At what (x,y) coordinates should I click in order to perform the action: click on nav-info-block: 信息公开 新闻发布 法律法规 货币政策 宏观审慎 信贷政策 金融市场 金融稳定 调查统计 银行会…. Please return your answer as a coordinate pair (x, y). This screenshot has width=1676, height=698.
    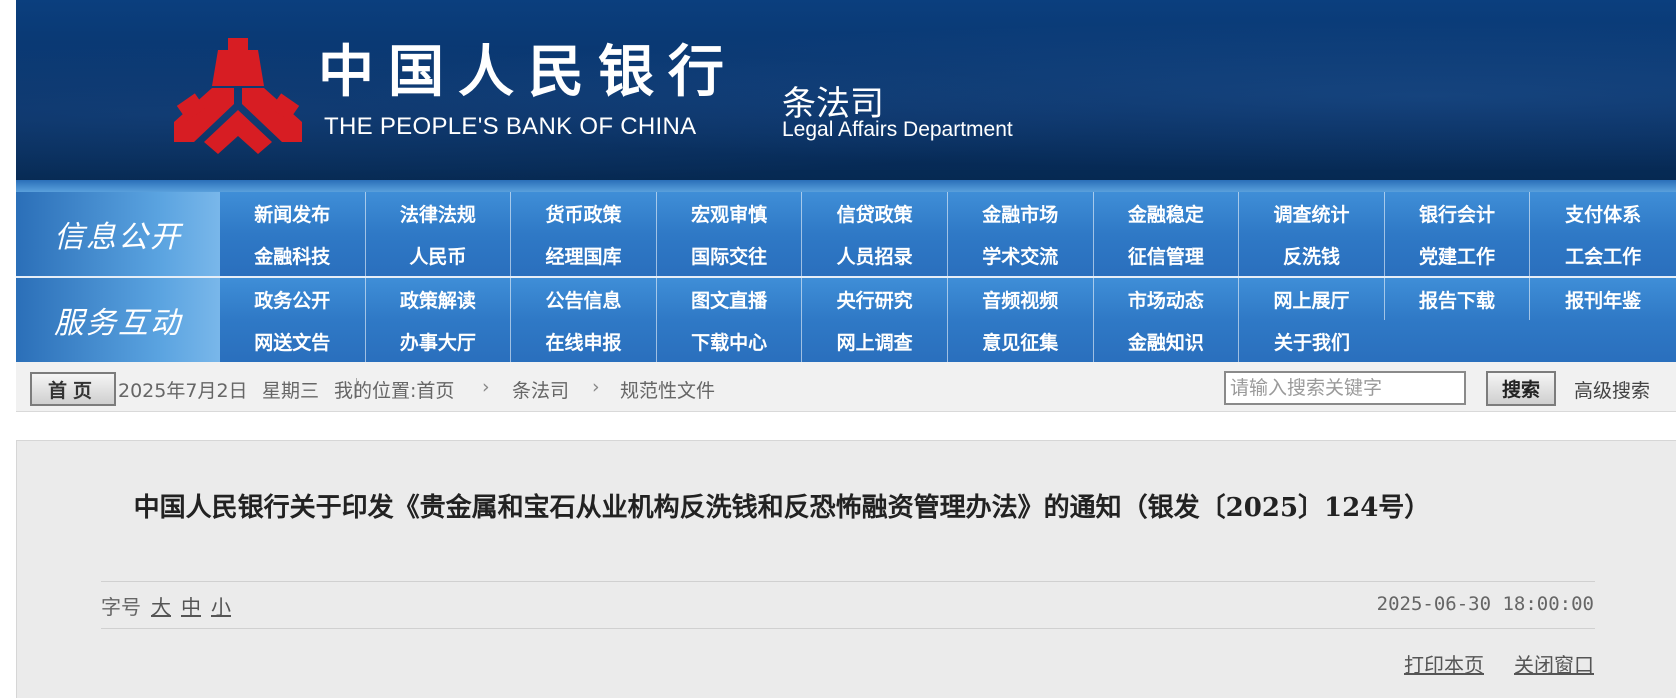
    Looking at the image, I should click on (846, 234).